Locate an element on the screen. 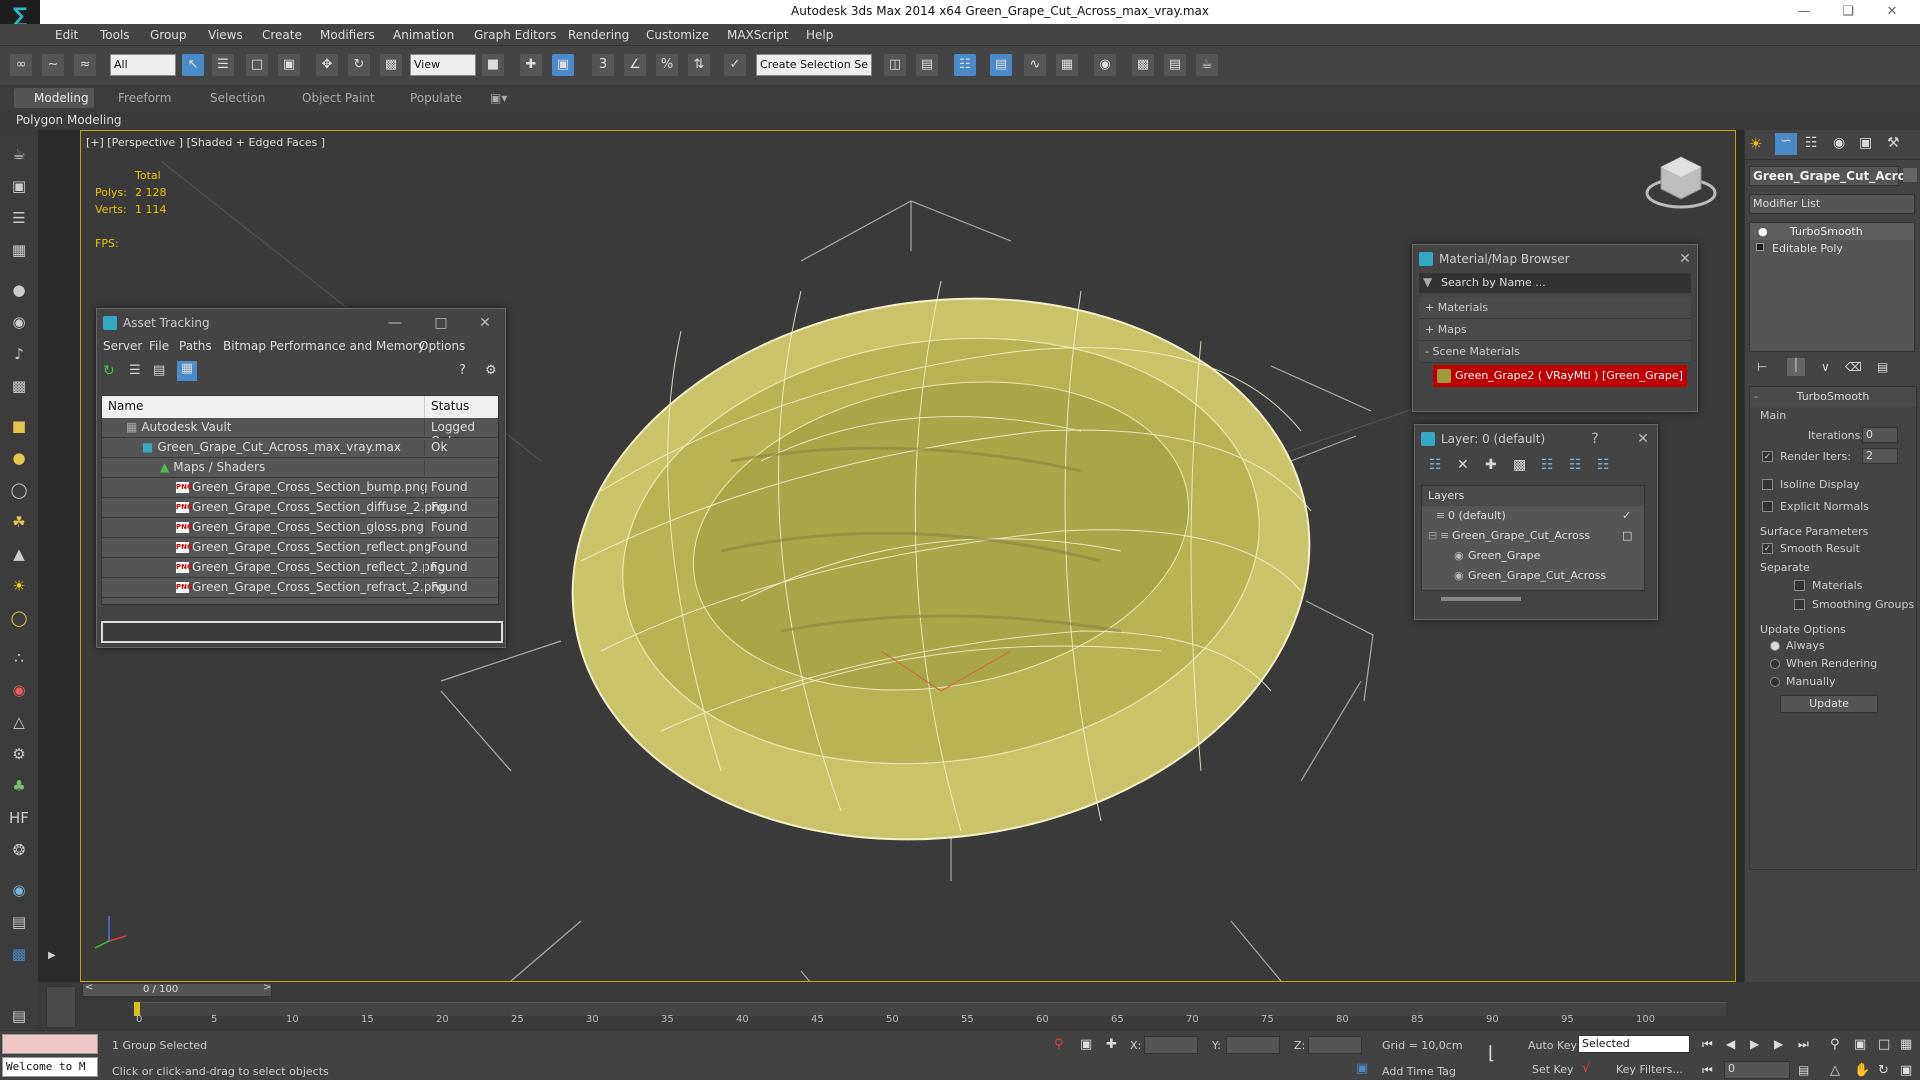 The height and width of the screenshot is (1080, 1920). zoom-all-icon: ▣ is located at coordinates (1860, 1044).